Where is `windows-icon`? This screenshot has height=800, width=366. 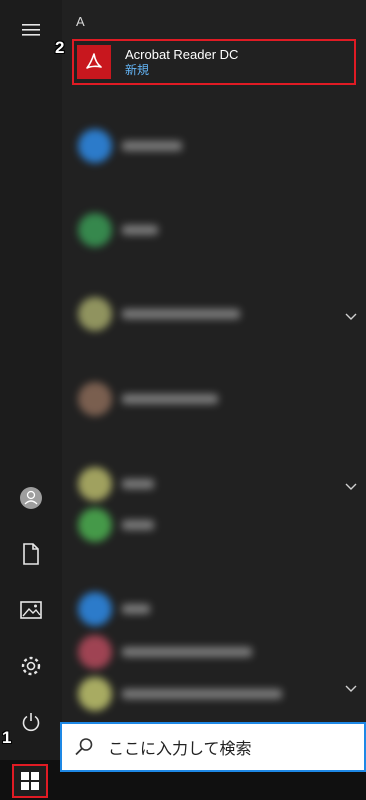 windows-icon is located at coordinates (30, 781).